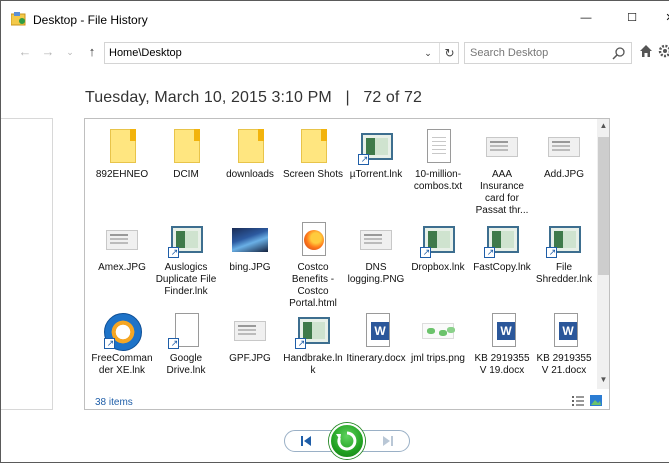 The height and width of the screenshot is (463, 669). I want to click on list-item: Dropbox.lnk, so click(438, 248).